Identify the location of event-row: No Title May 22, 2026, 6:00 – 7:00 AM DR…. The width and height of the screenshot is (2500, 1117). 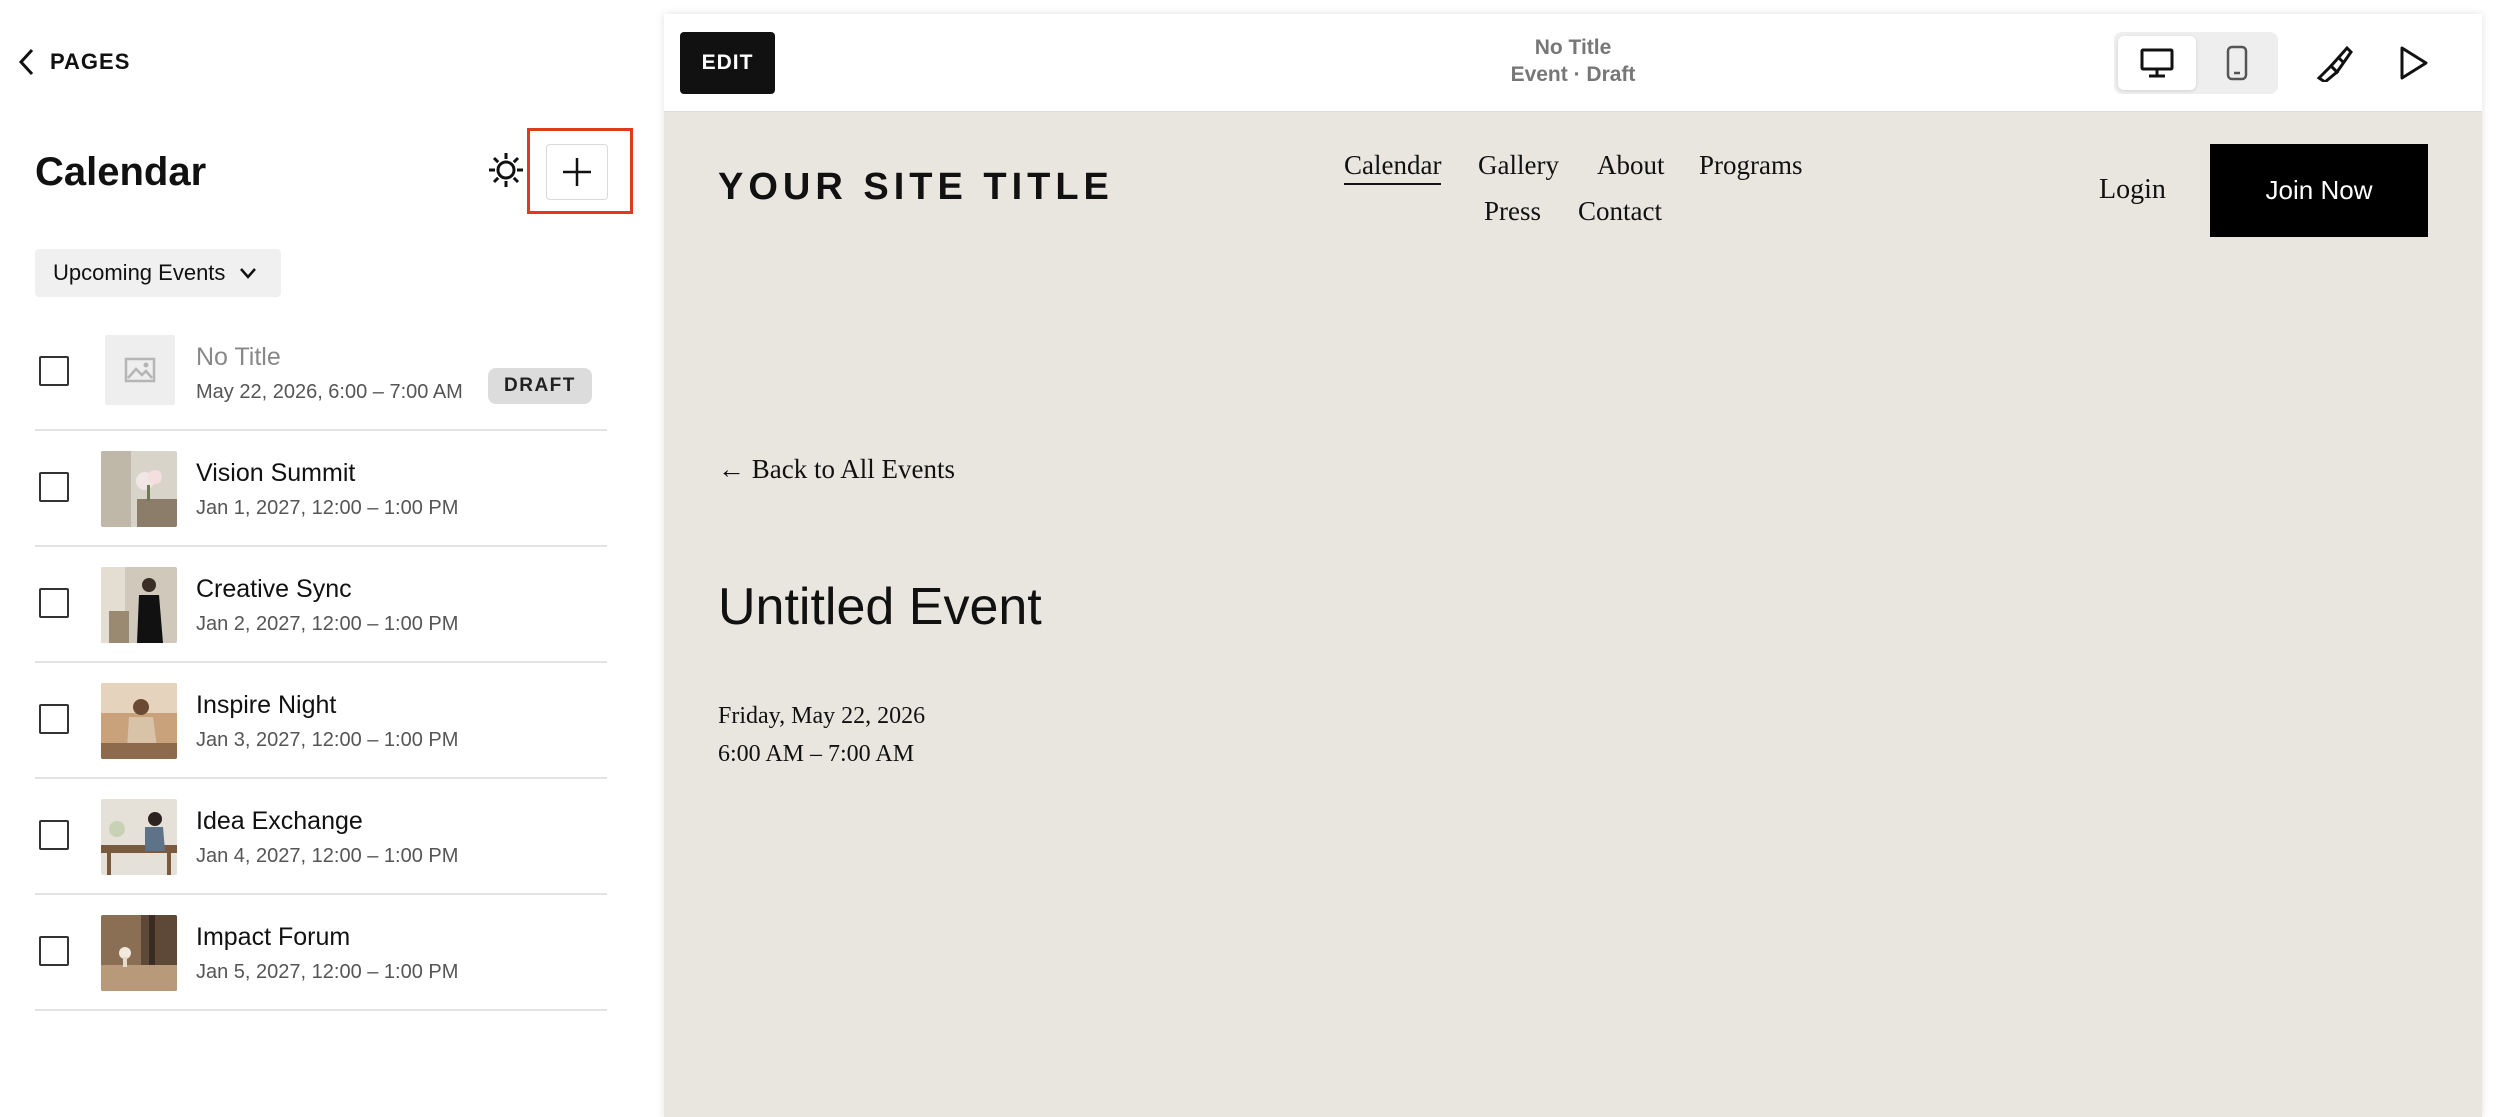
(321, 373).